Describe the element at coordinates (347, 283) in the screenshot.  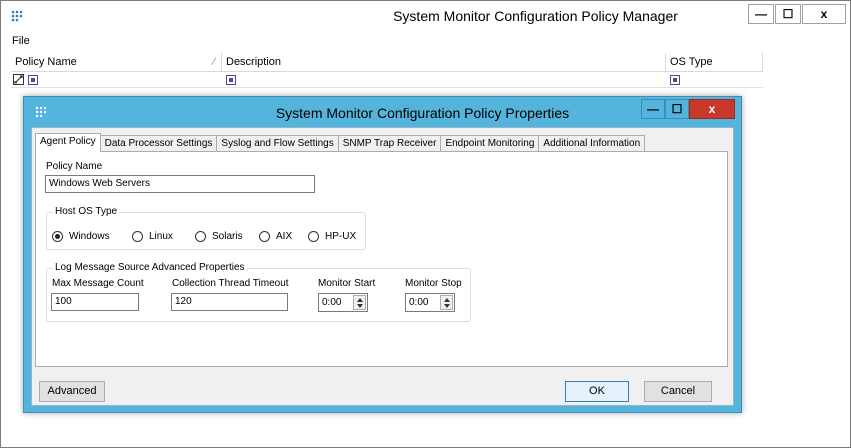
I see `monitor-start-label: Monitor Start` at that location.